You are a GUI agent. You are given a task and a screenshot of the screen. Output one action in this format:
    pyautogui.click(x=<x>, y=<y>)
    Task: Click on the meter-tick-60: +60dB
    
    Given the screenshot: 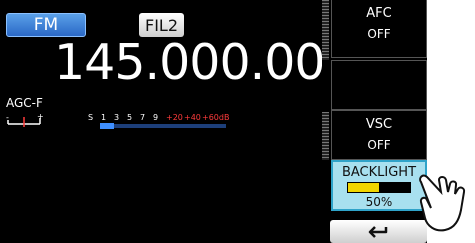 What is the action you would take?
    pyautogui.click(x=215, y=117)
    